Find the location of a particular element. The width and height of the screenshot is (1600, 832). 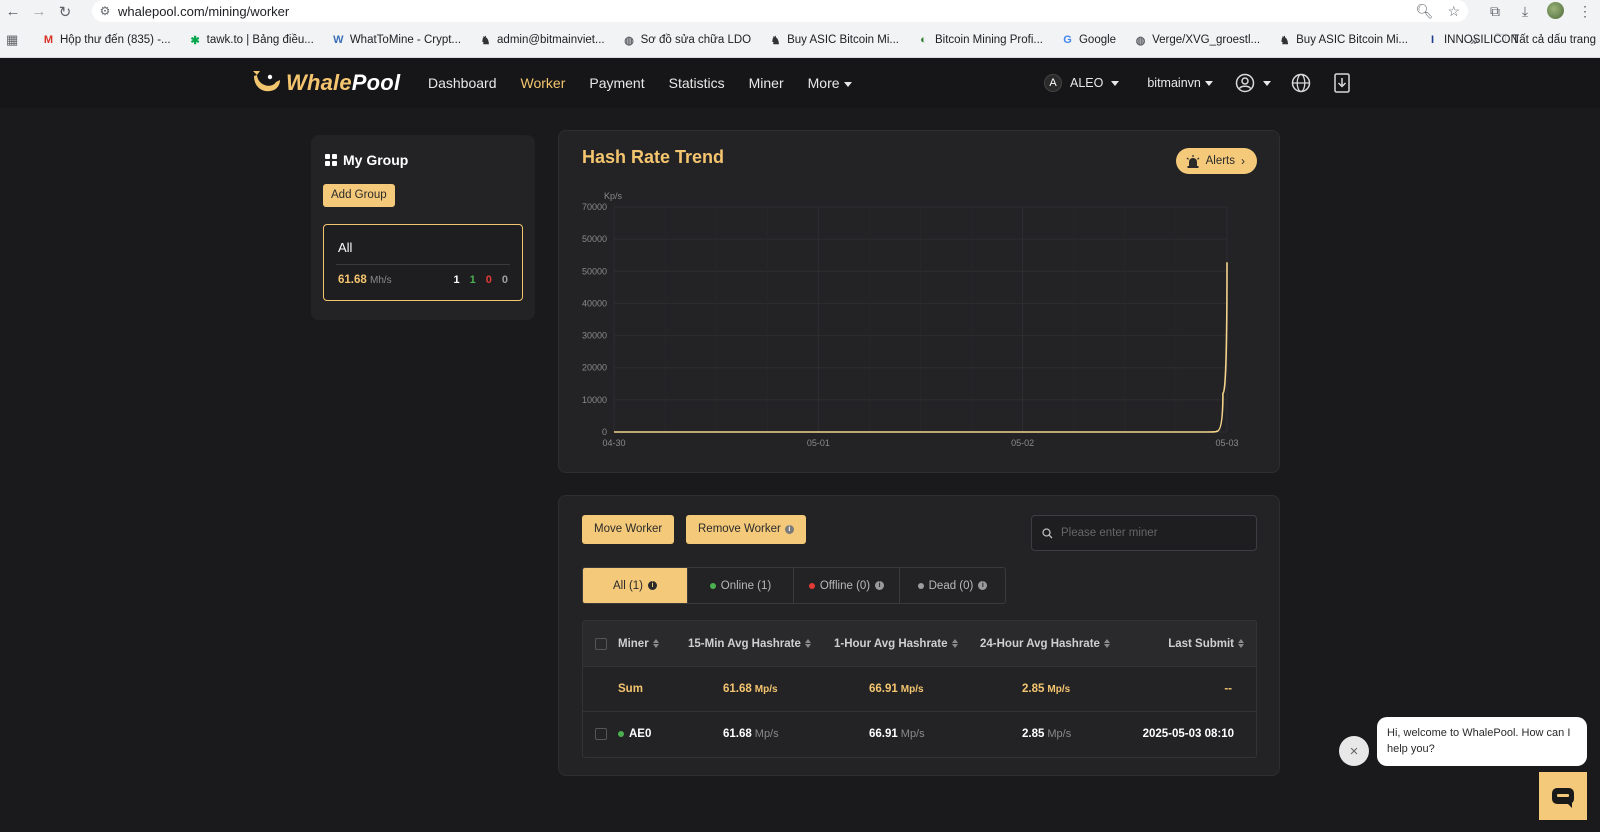

whalepool-logo: WhalePool is located at coordinates (325, 83).